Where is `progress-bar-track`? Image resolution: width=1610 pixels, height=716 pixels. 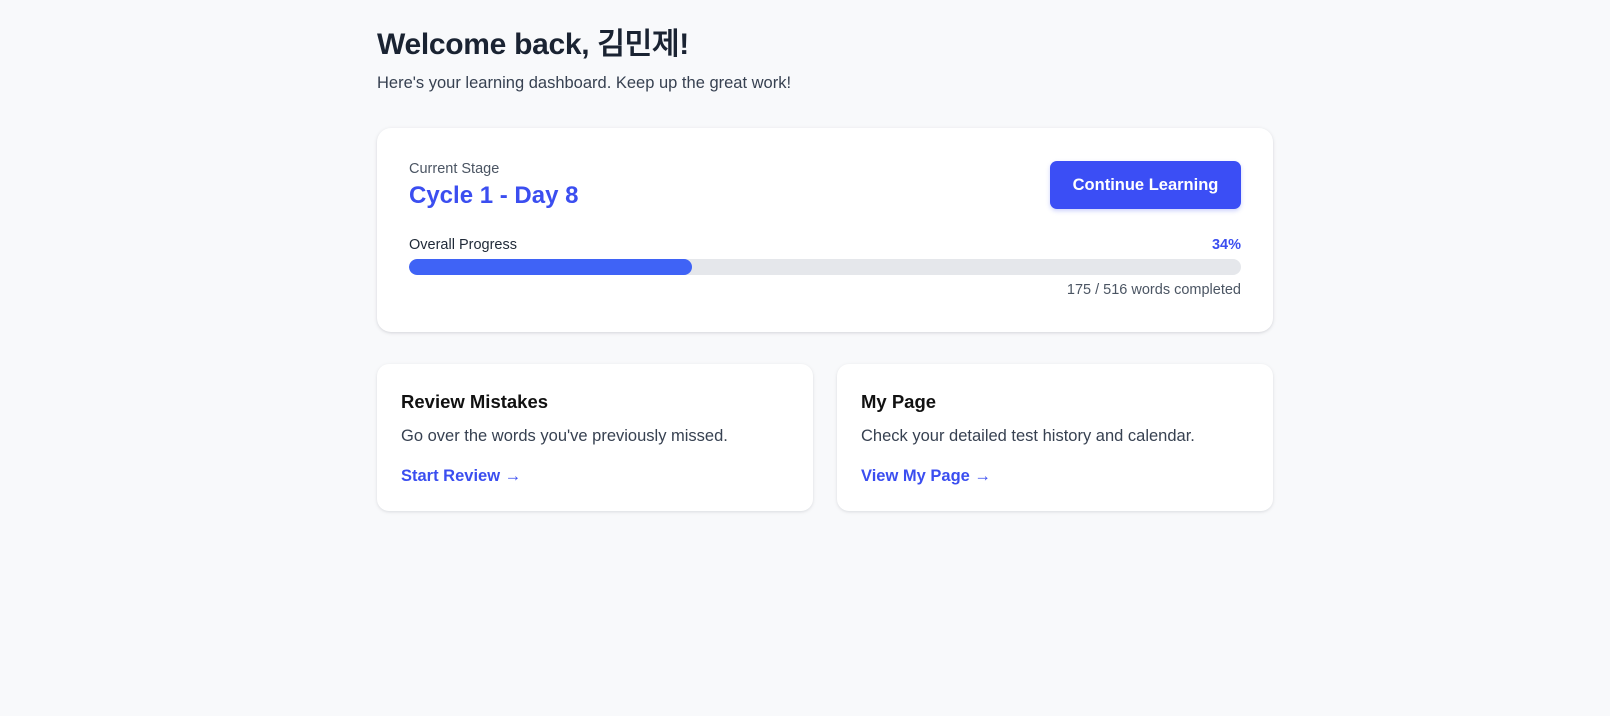
progress-bar-track is located at coordinates (825, 267).